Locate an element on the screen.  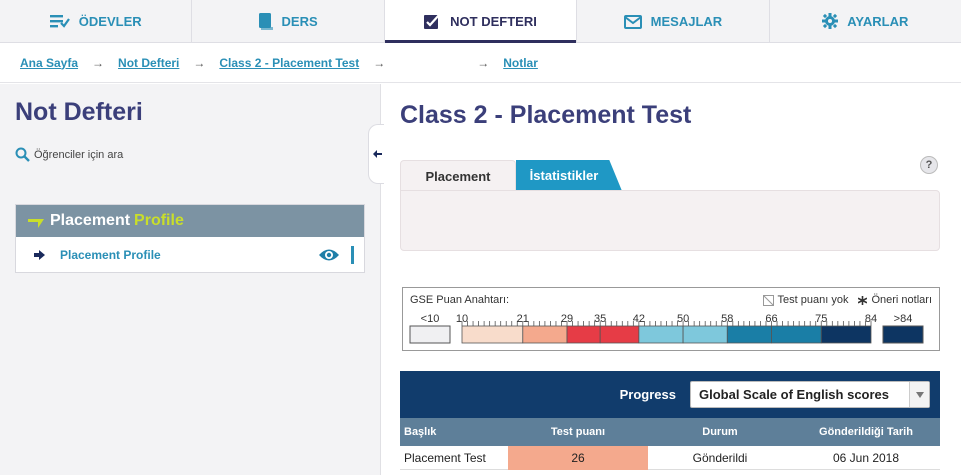
table-row: Placement Test 26 Gönderildi 06 Jun 2018 is located at coordinates (670, 457).